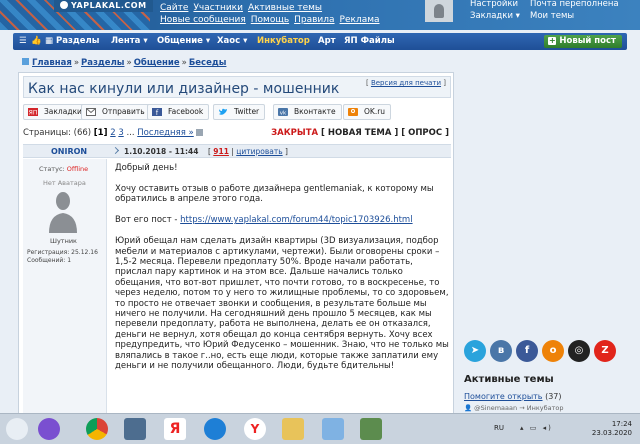 Image resolution: width=640 pixels, height=444 pixels. Describe the element at coordinates (165, 133) in the screenshot. I see `pager-last: Последняя »` at that location.